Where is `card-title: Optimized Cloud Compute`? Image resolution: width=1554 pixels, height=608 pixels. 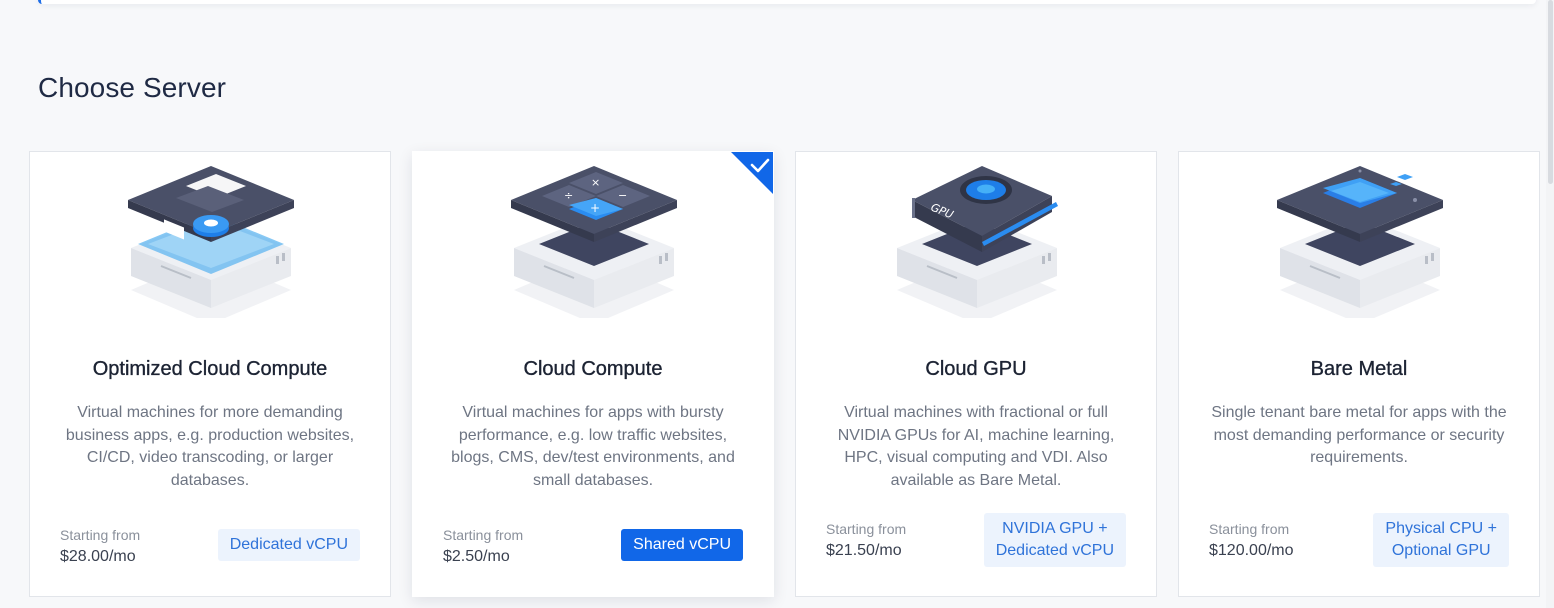
card-title: Optimized Cloud Compute is located at coordinates (210, 369).